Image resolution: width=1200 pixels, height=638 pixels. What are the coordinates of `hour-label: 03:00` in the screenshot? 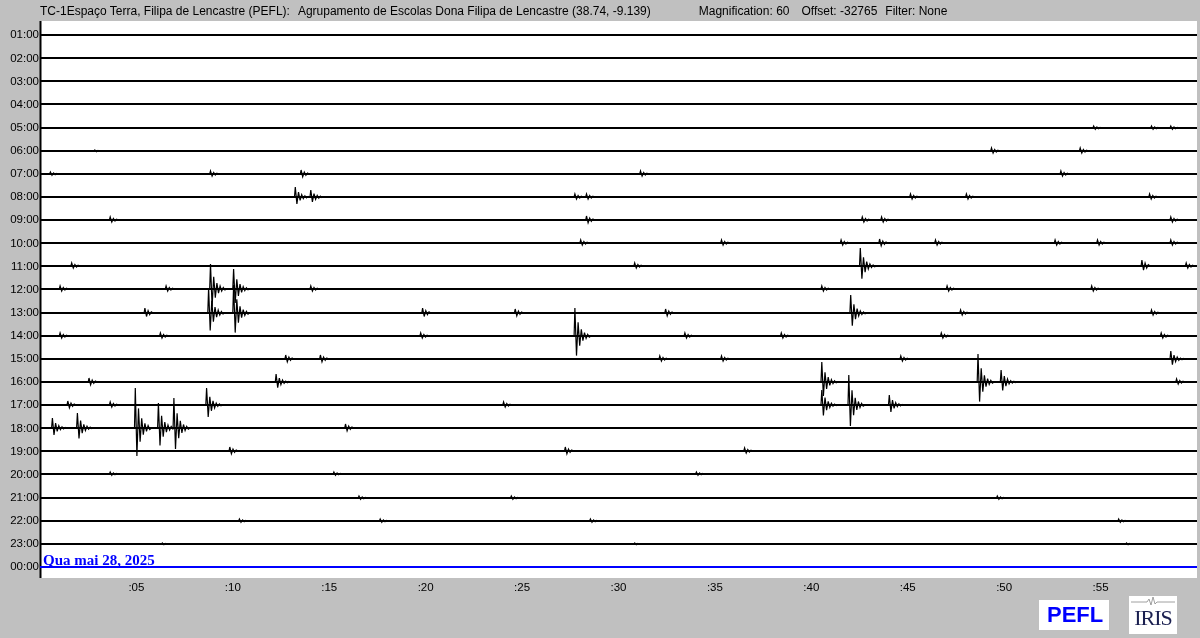 It's located at (24, 81).